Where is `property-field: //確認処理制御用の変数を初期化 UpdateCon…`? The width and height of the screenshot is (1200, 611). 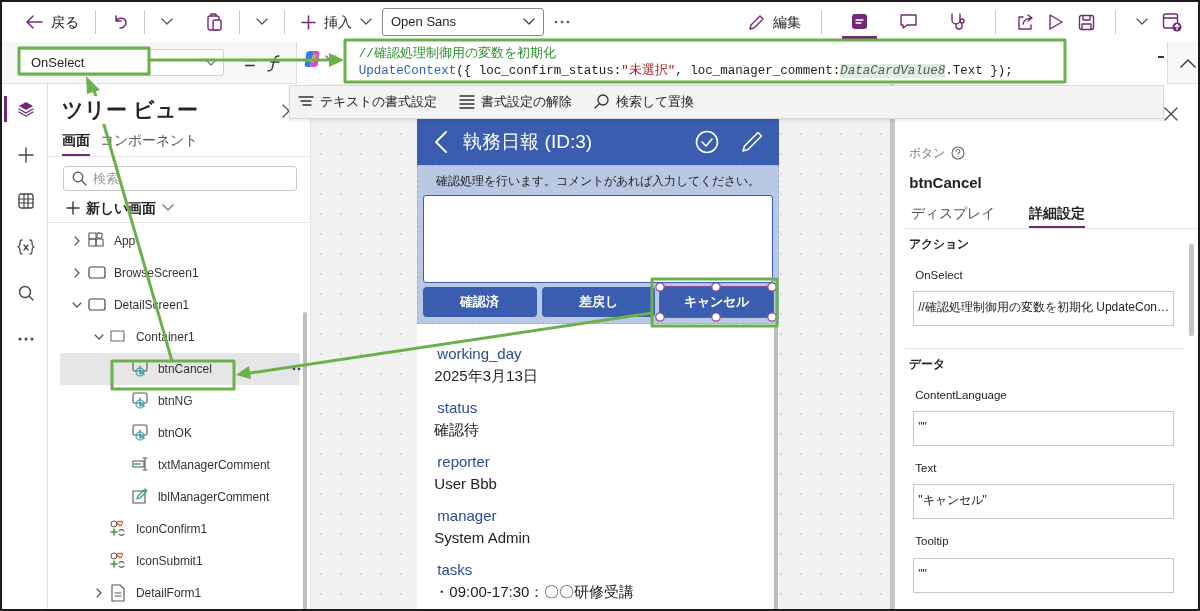 property-field: //確認処理制御用の変数を初期化 UpdateCon… is located at coordinates (1043, 308).